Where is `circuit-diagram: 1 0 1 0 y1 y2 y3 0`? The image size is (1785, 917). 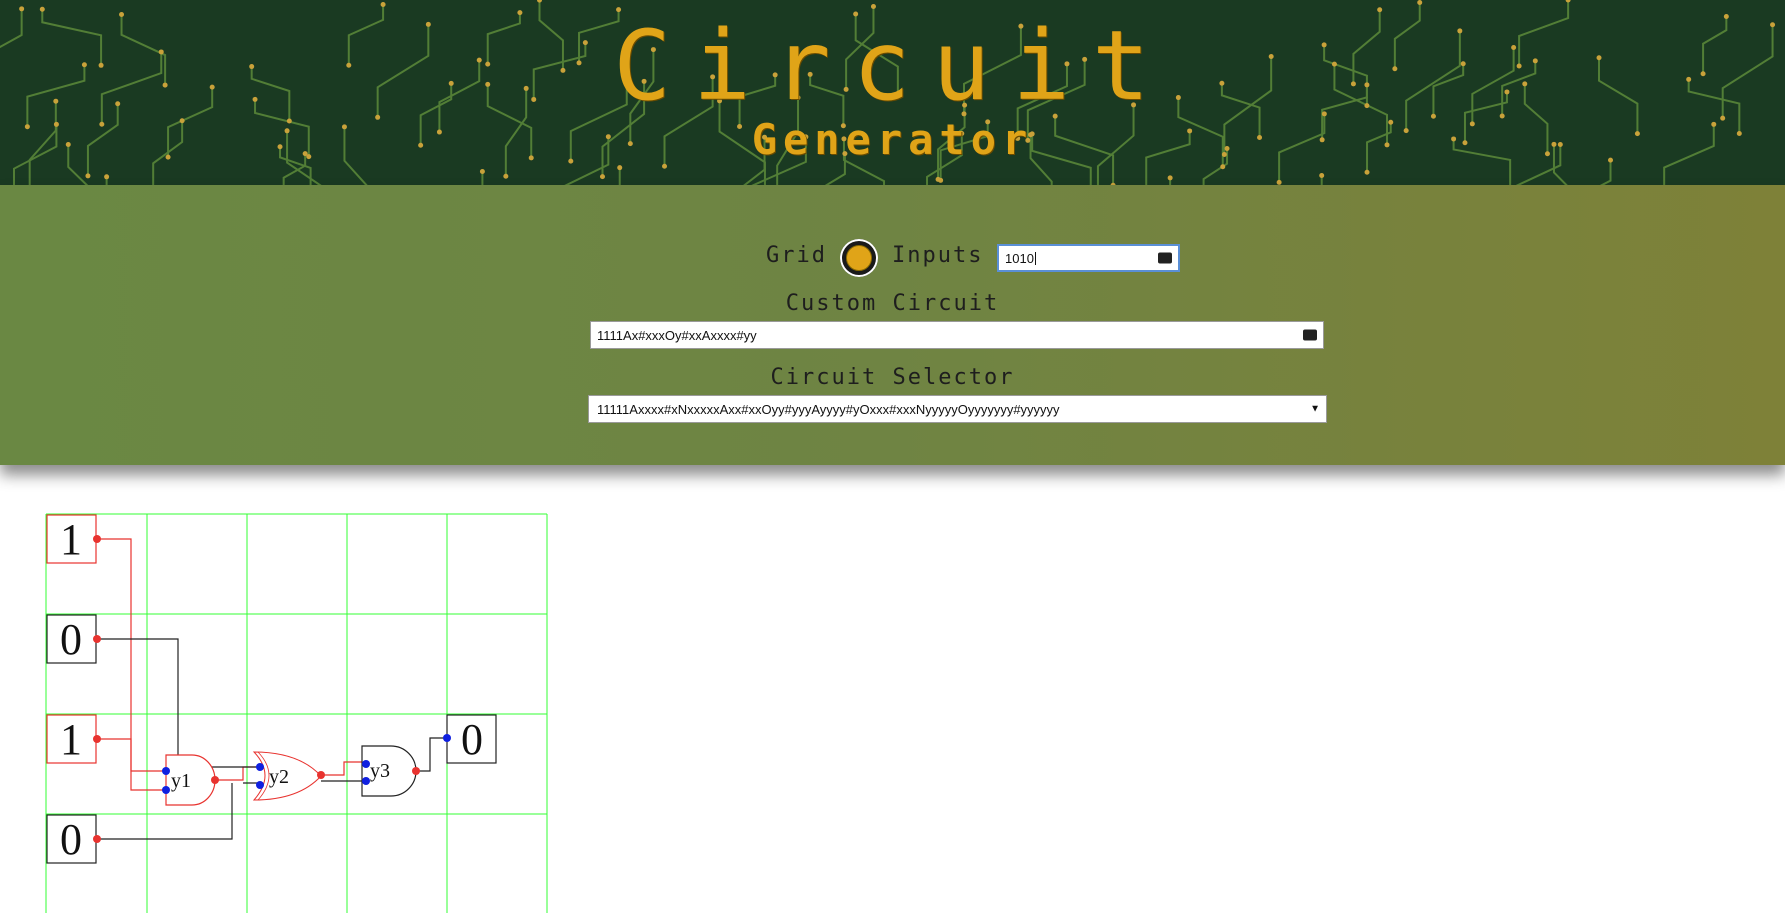 circuit-diagram: 1 0 1 0 y1 y2 y3 0 is located at coordinates (296, 712).